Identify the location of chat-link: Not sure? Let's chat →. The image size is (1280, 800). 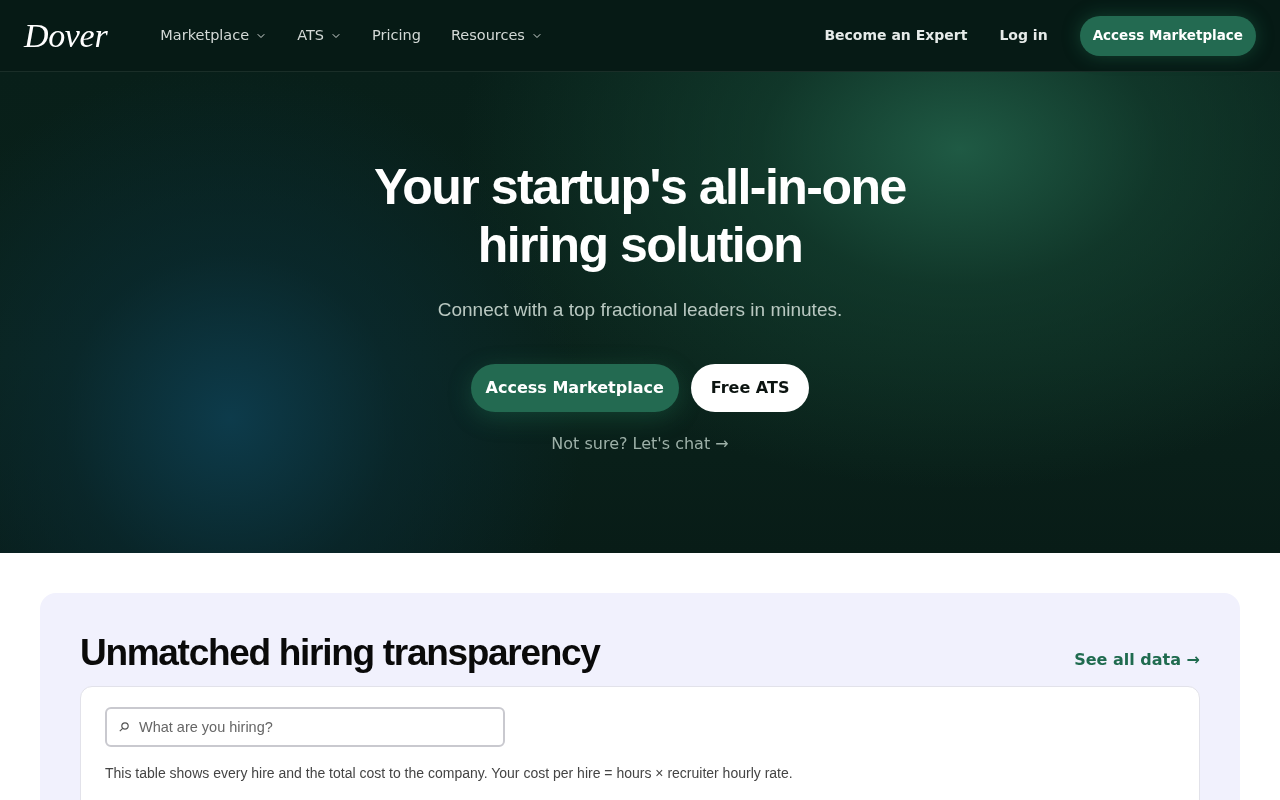
(640, 444).